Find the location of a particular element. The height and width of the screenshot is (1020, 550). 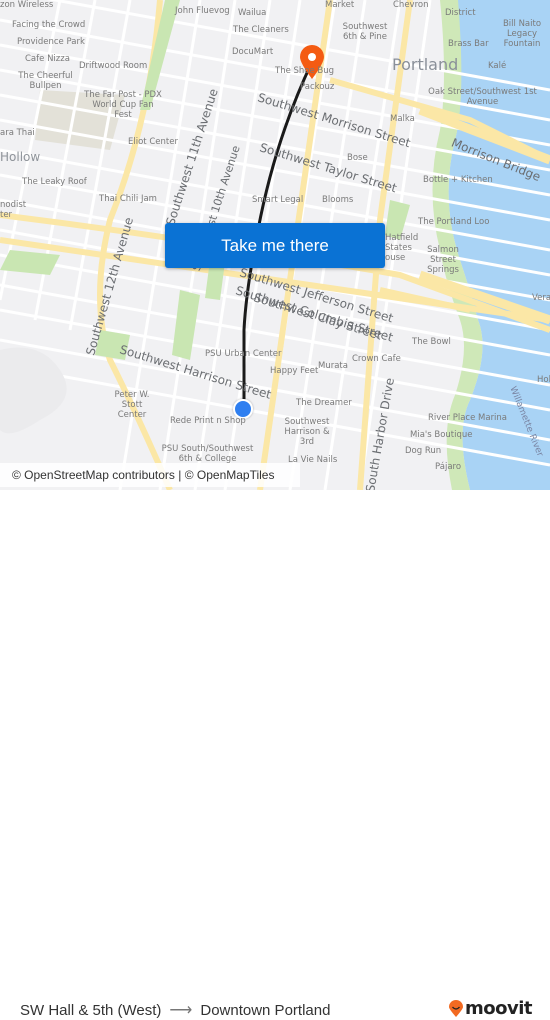

poi-label: Brass Bar is located at coordinates (468, 44).